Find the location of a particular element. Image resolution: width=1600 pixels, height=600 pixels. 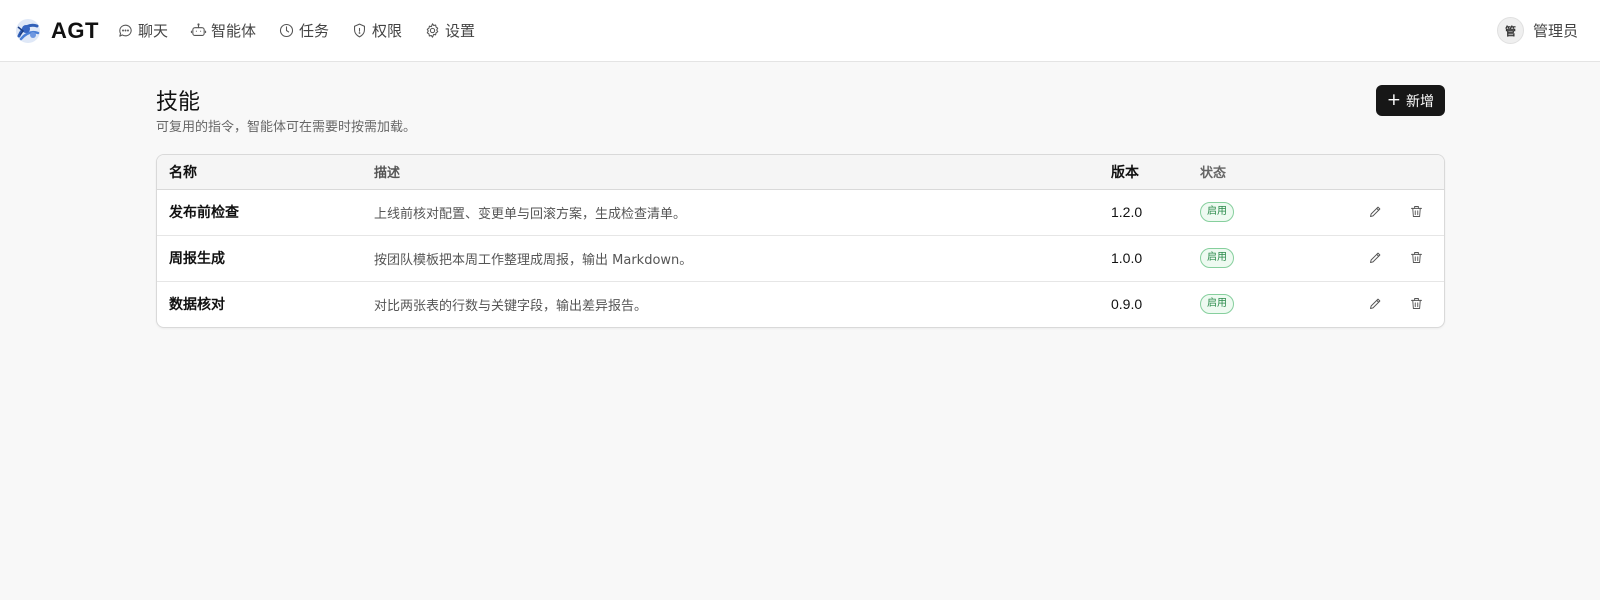

gear-icon is located at coordinates (432, 30).